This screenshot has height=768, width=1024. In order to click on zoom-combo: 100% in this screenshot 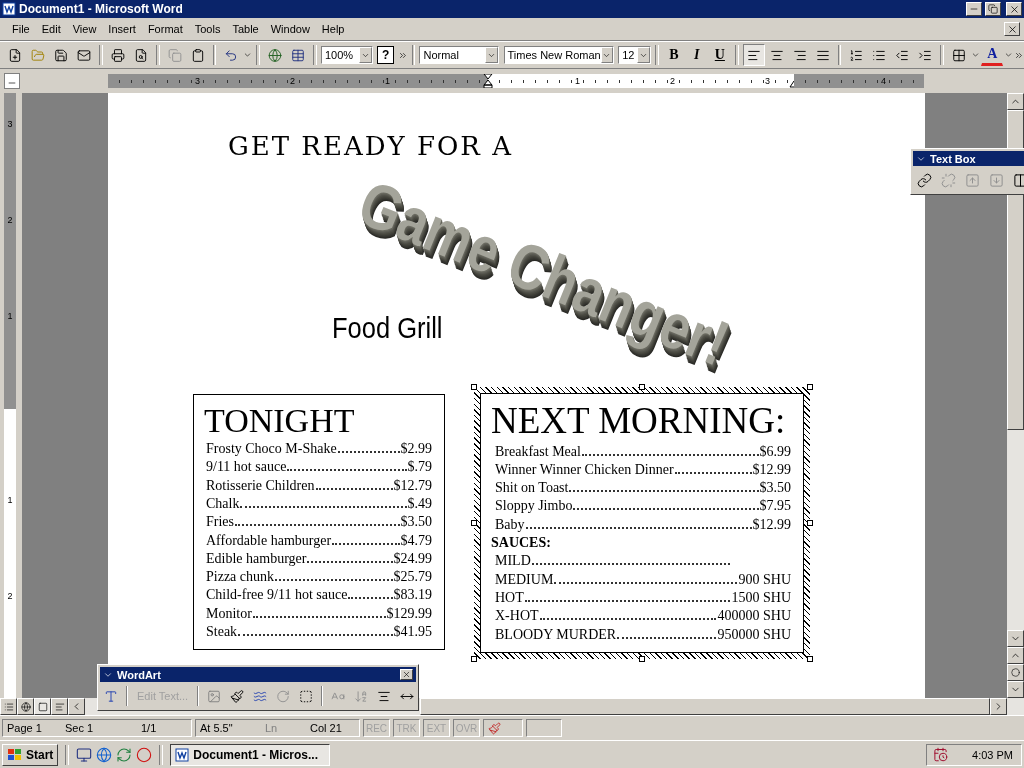, I will do `click(347, 55)`.